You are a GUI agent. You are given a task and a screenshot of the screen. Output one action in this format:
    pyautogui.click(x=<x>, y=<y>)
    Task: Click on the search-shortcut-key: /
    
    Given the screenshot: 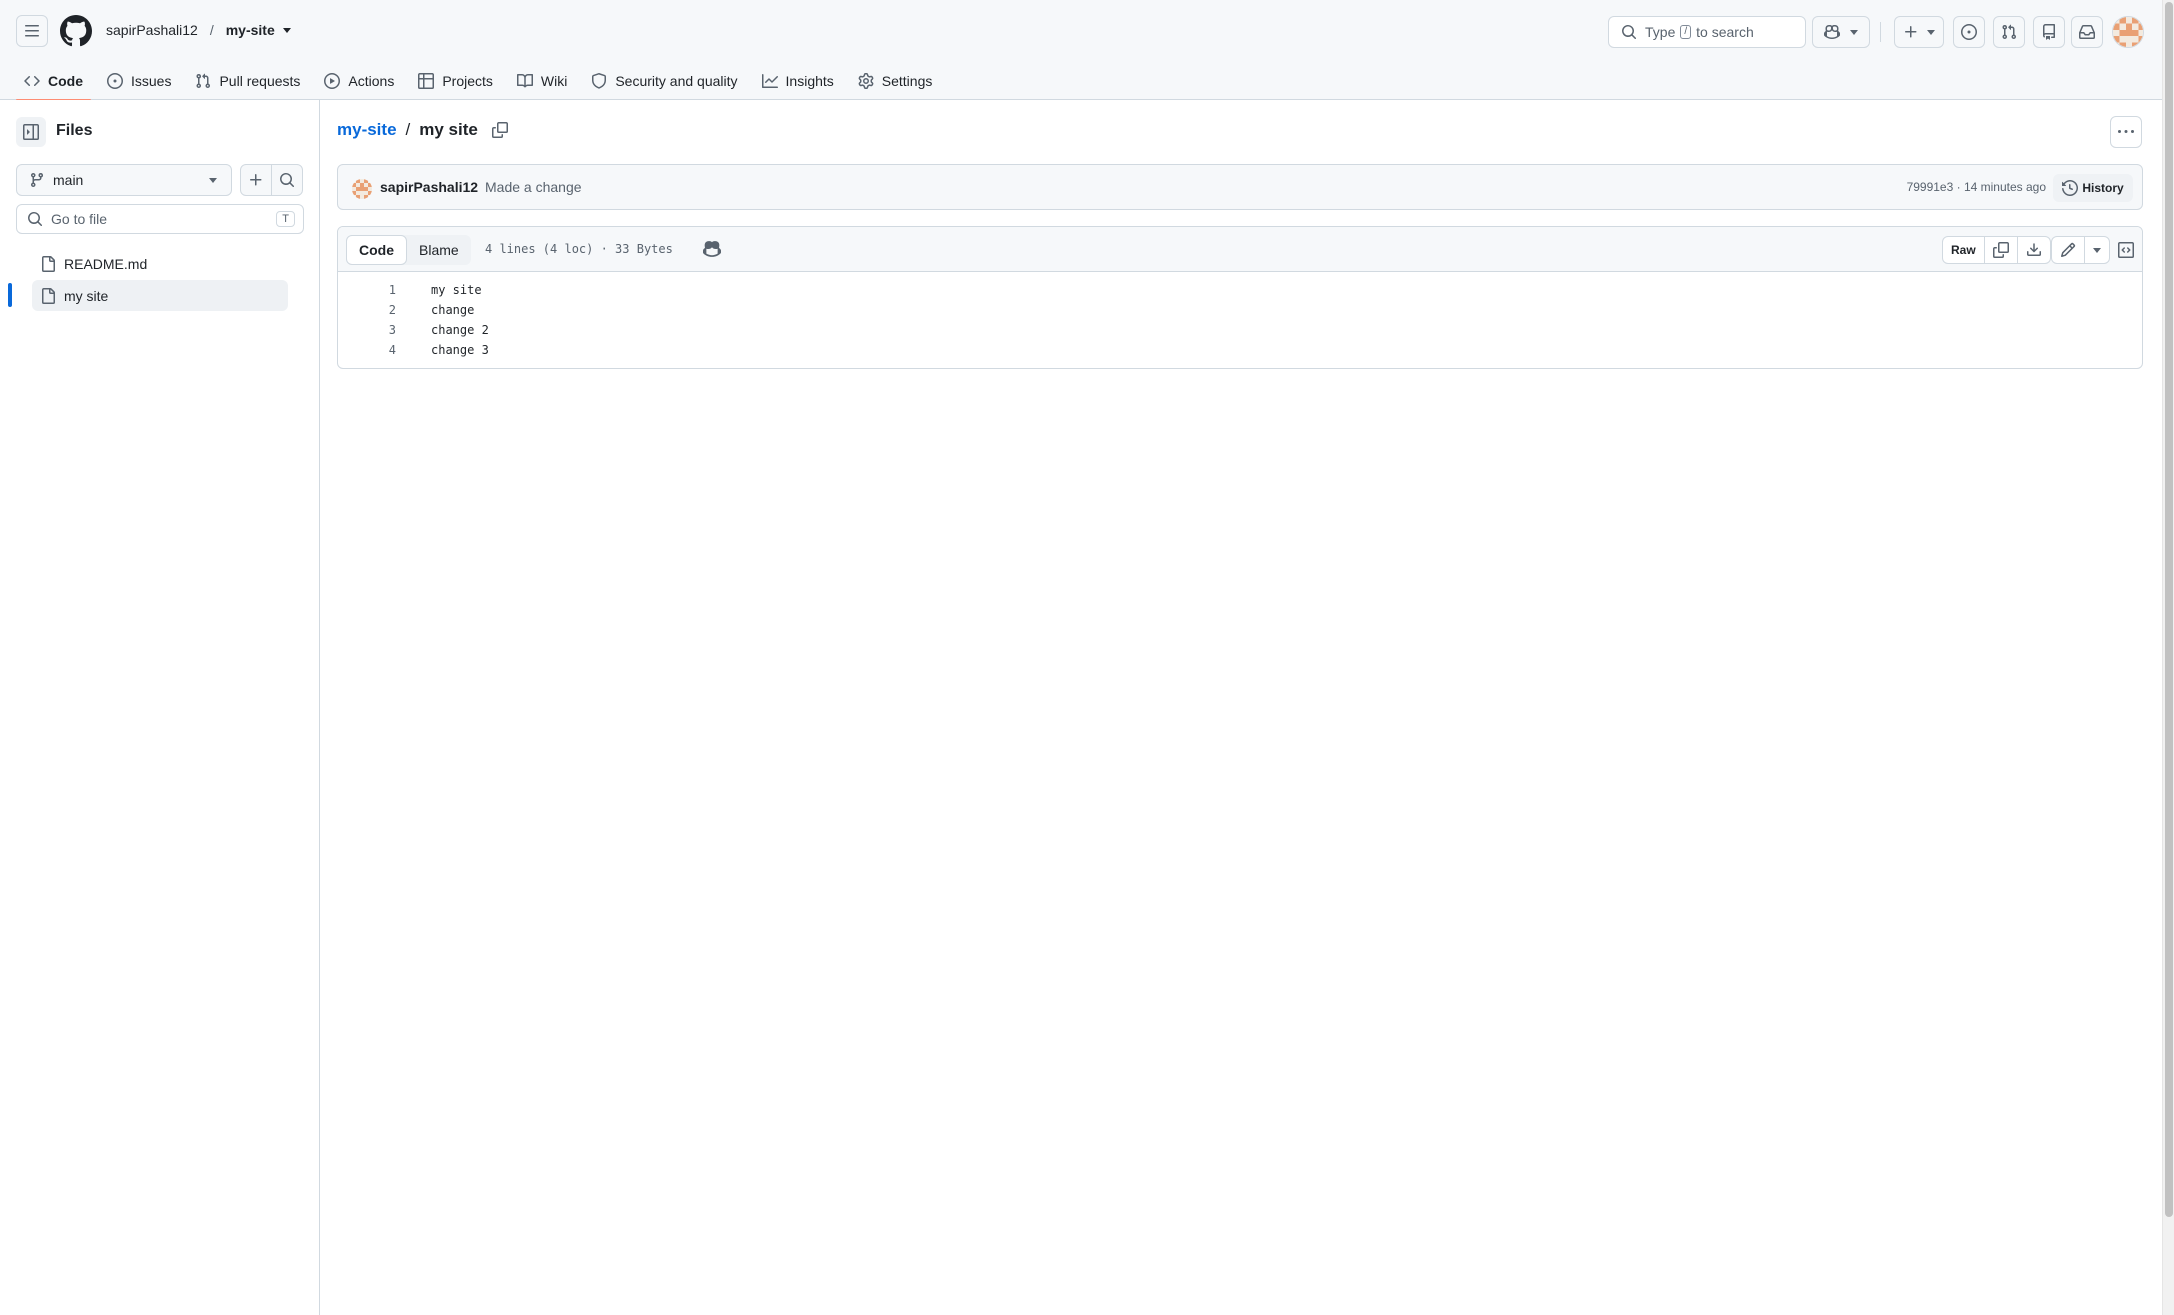 What is the action you would take?
    pyautogui.click(x=1686, y=32)
    